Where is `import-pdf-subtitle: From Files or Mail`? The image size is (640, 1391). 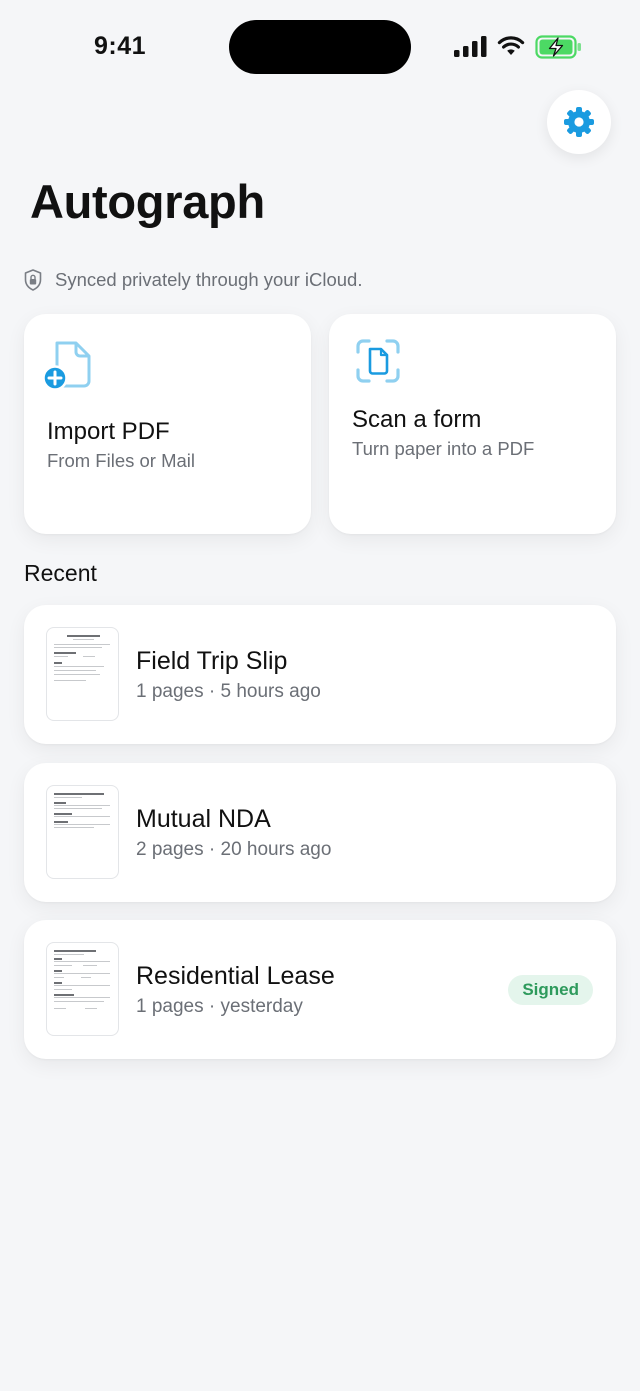 import-pdf-subtitle: From Files or Mail is located at coordinates (121, 460).